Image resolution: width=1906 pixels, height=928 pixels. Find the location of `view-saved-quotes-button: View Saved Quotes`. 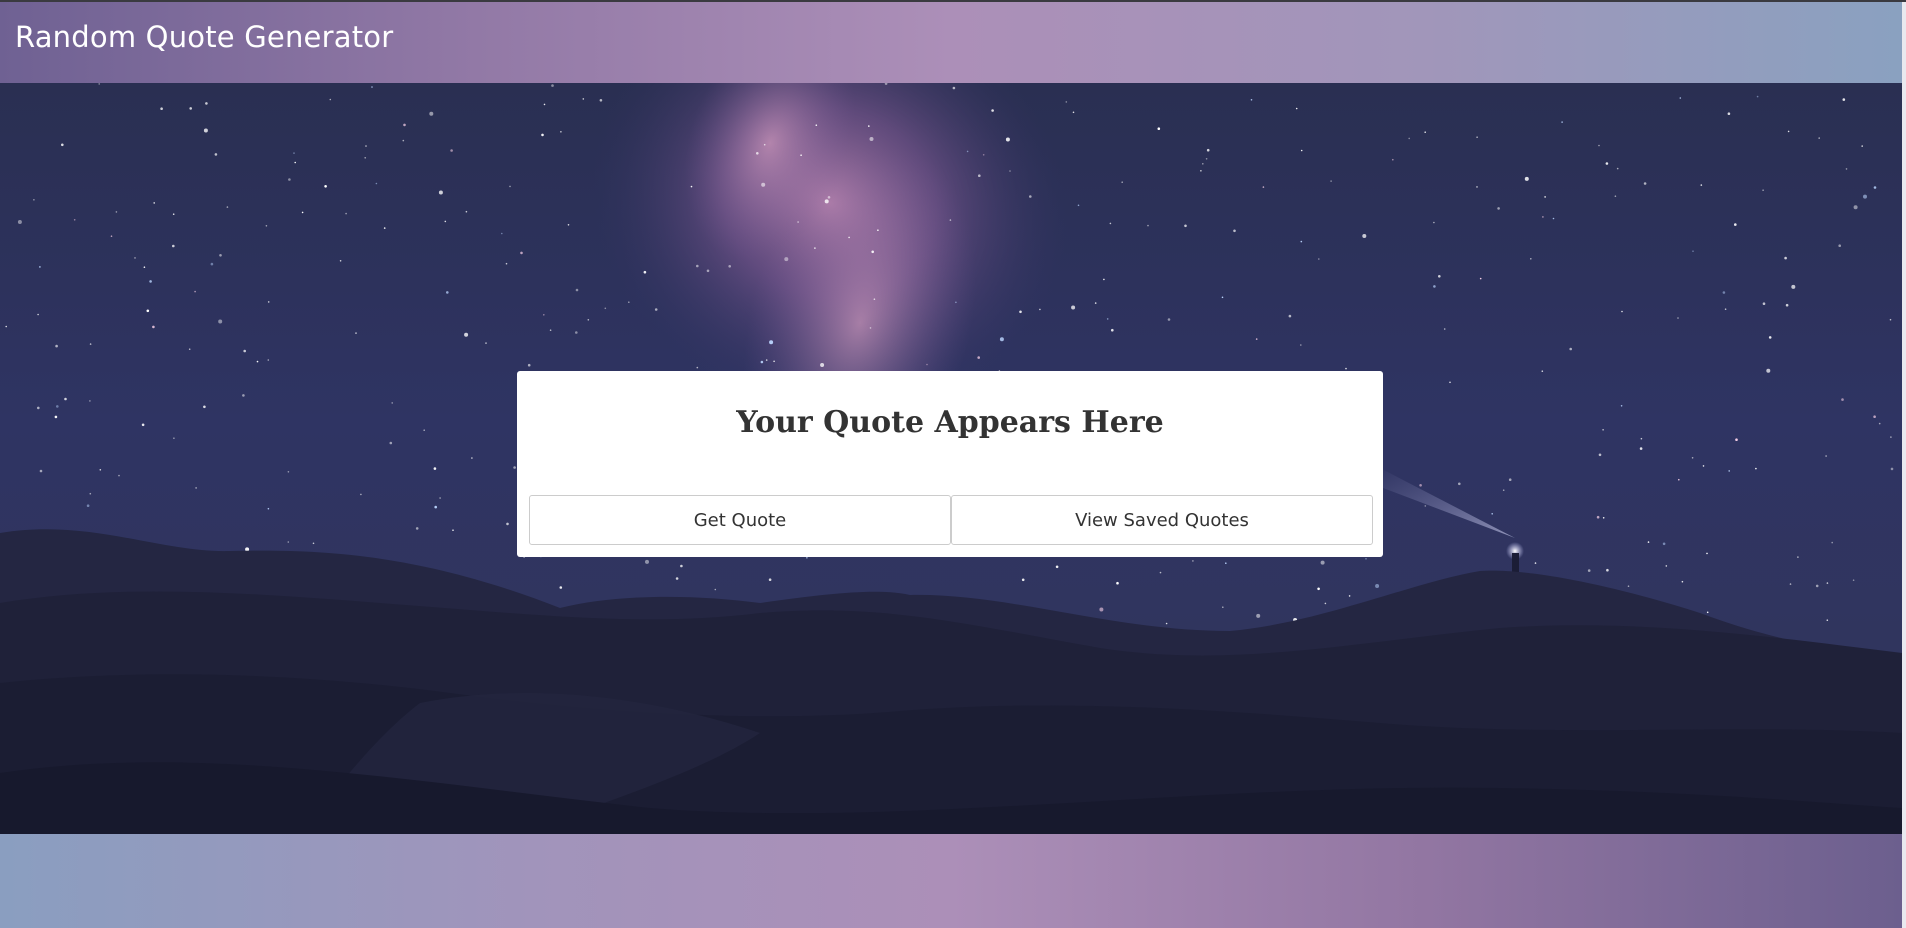

view-saved-quotes-button: View Saved Quotes is located at coordinates (1162, 520).